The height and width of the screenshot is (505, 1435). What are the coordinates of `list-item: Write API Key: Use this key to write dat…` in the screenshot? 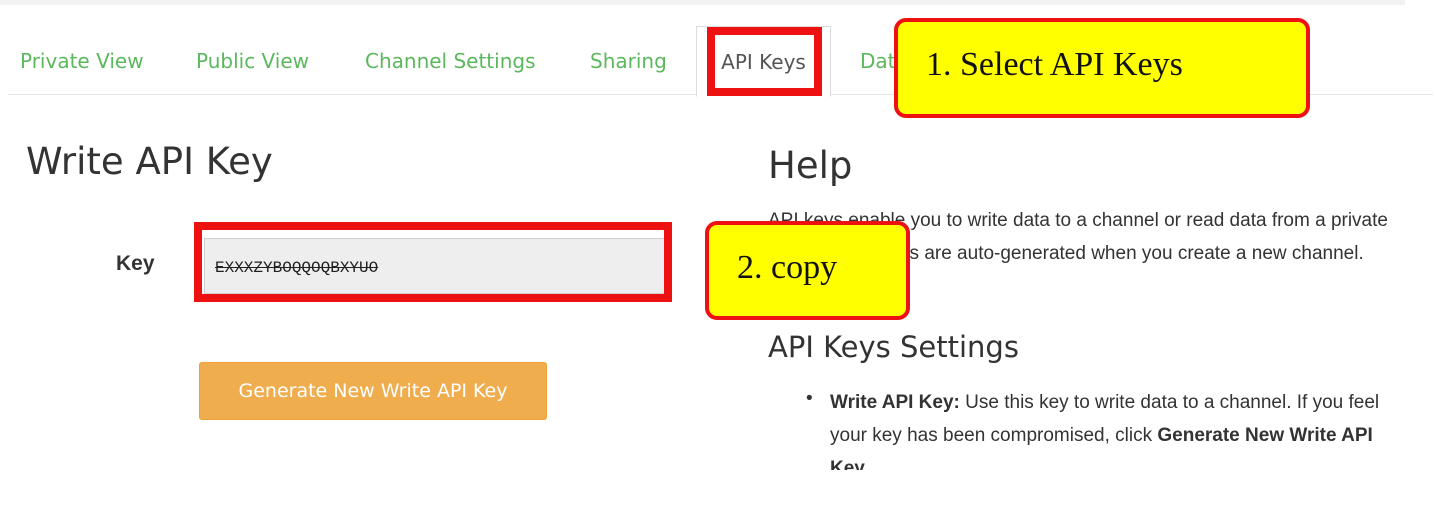 It's located at (1122, 428).